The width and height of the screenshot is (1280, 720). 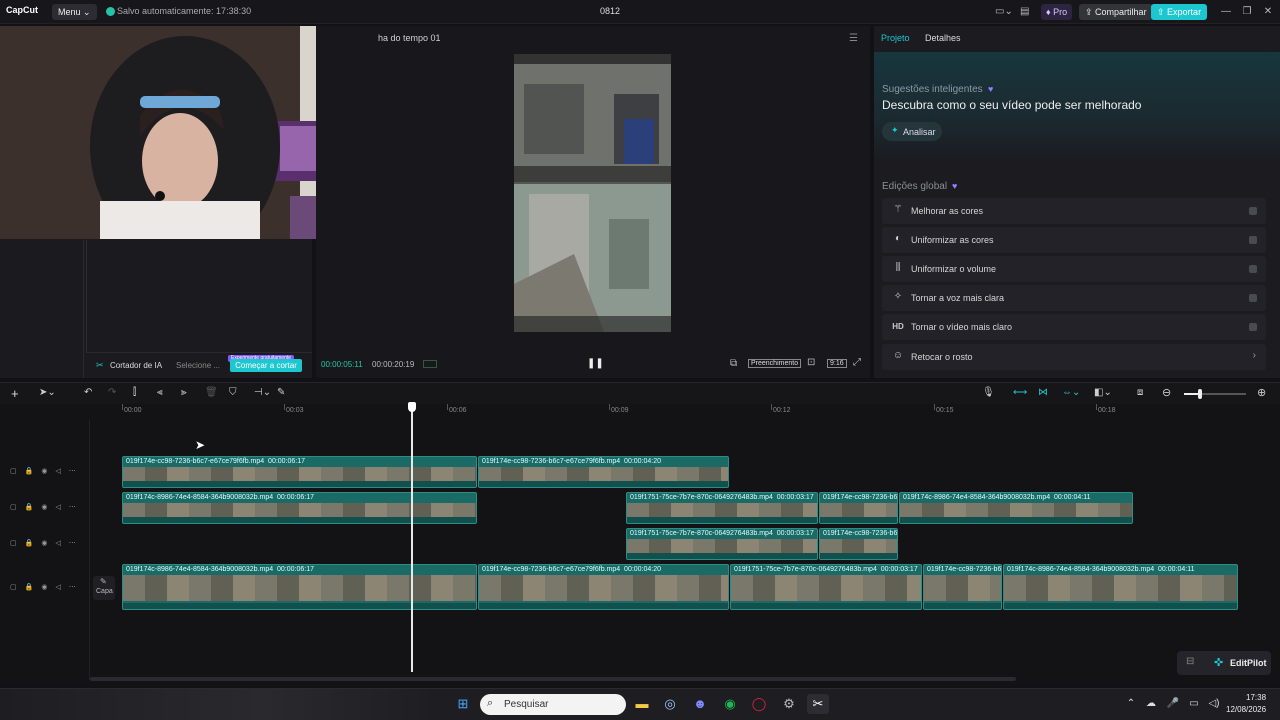 I want to click on app-icon: ⚙, so click(x=789, y=704).